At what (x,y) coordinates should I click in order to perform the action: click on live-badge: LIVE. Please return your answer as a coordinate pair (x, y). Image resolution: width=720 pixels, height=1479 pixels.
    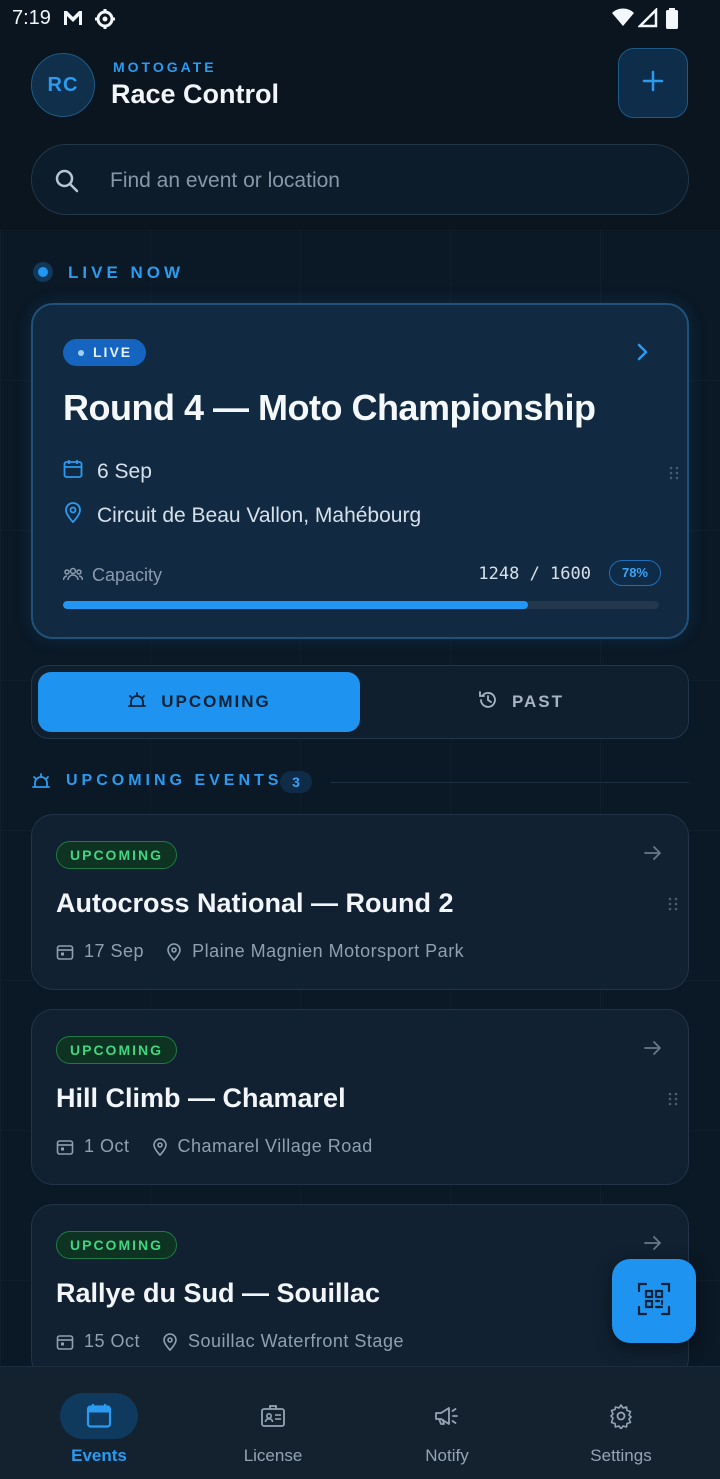
    Looking at the image, I should click on (105, 352).